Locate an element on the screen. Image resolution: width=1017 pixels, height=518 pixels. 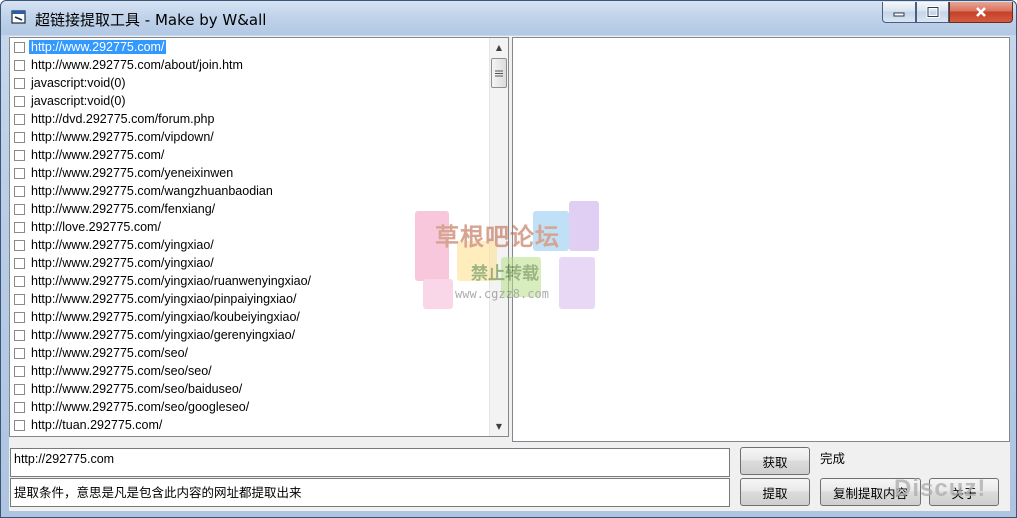
link-url-text: http://www.292775.com/wangzhuanbaodian is located at coordinates (152, 191).